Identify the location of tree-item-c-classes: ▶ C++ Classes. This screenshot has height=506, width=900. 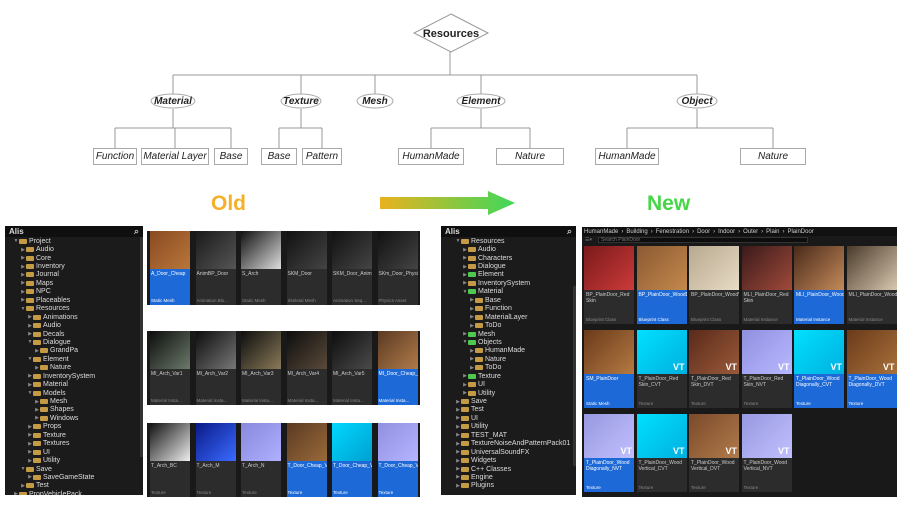
(508, 469).